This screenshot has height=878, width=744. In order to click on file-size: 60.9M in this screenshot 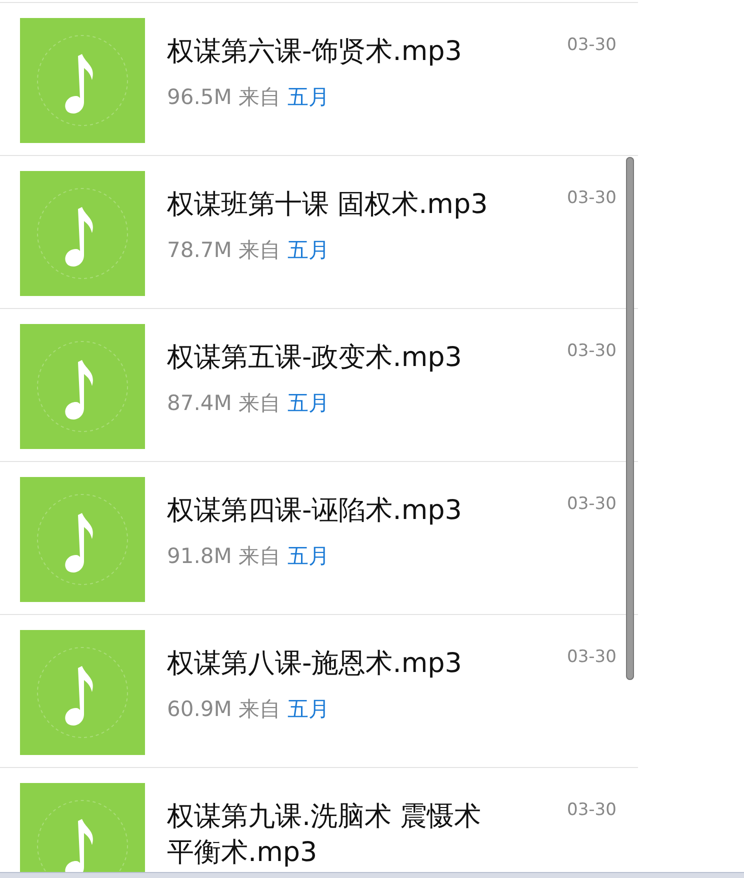, I will do `click(199, 709)`.